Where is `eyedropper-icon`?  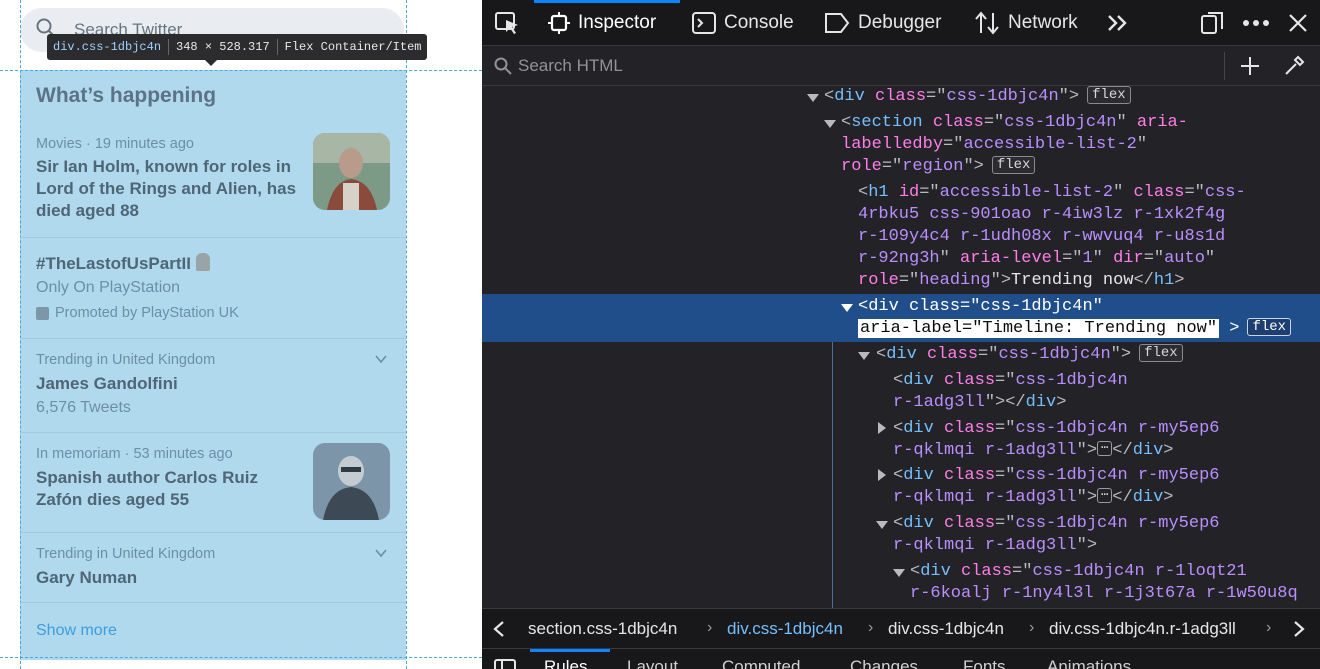 eyedropper-icon is located at coordinates (1294, 66).